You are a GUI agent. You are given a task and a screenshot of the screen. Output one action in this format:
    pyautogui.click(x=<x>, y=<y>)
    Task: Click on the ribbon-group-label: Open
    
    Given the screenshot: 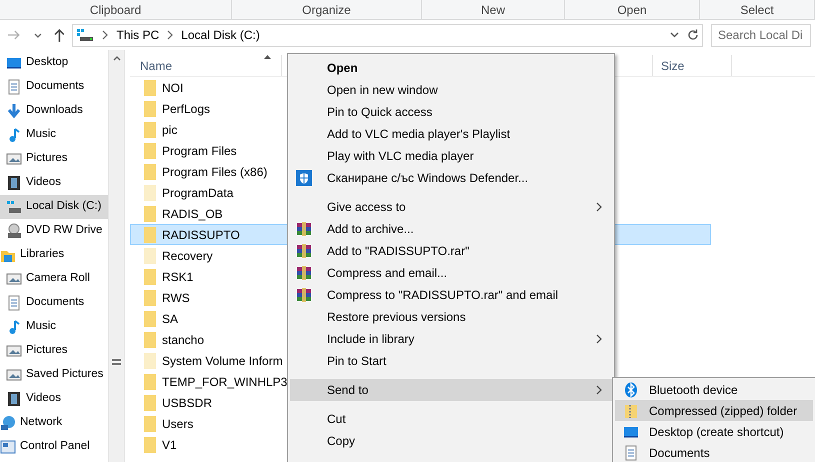 What is the action you would take?
    pyautogui.click(x=632, y=9)
    